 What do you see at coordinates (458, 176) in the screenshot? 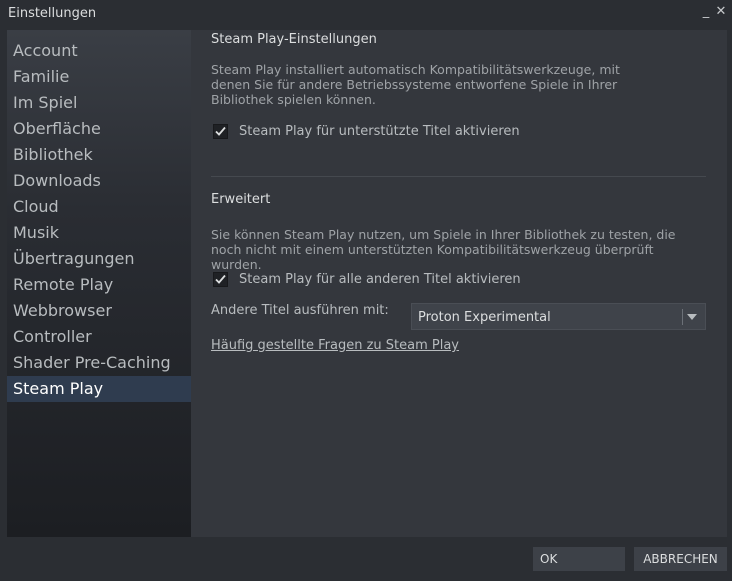
I see `section-divider` at bounding box center [458, 176].